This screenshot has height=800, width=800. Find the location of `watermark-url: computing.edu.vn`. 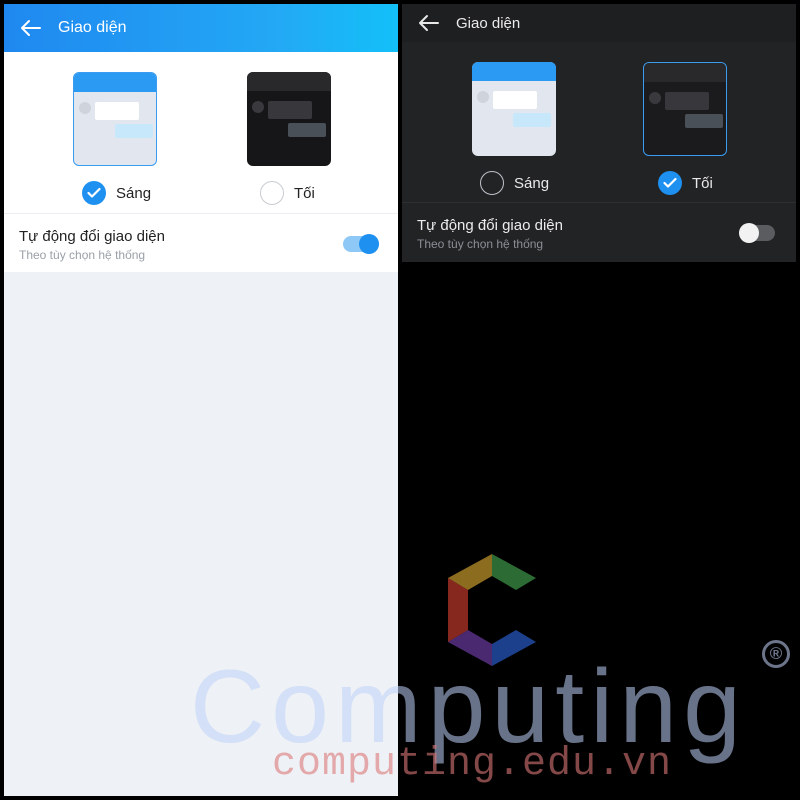

watermark-url: computing.edu.vn is located at coordinates (472, 764).